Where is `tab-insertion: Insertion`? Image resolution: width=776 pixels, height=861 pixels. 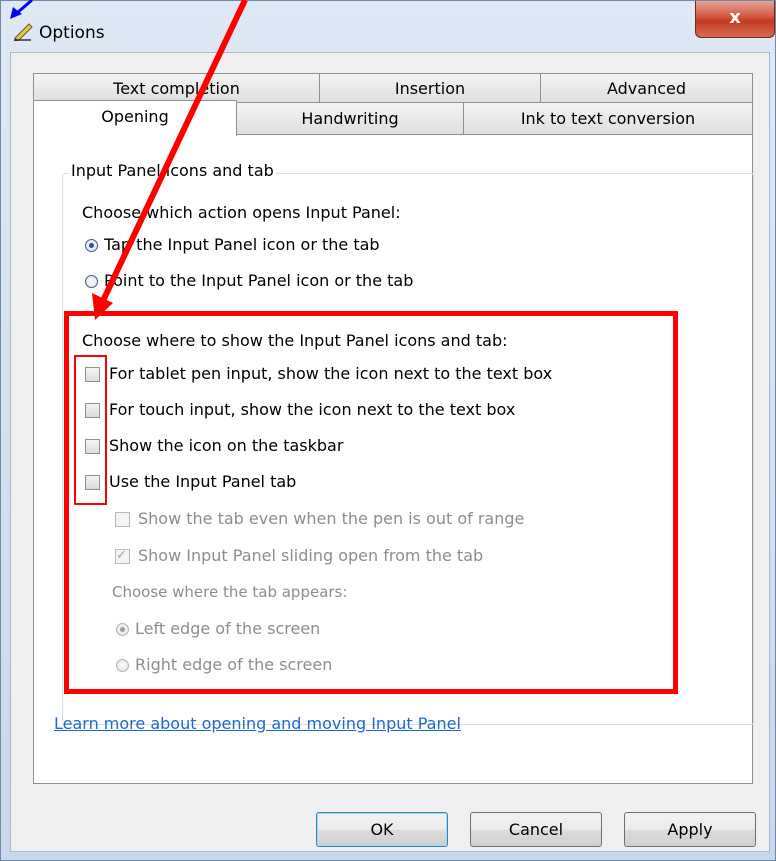 tab-insertion: Insertion is located at coordinates (430, 88).